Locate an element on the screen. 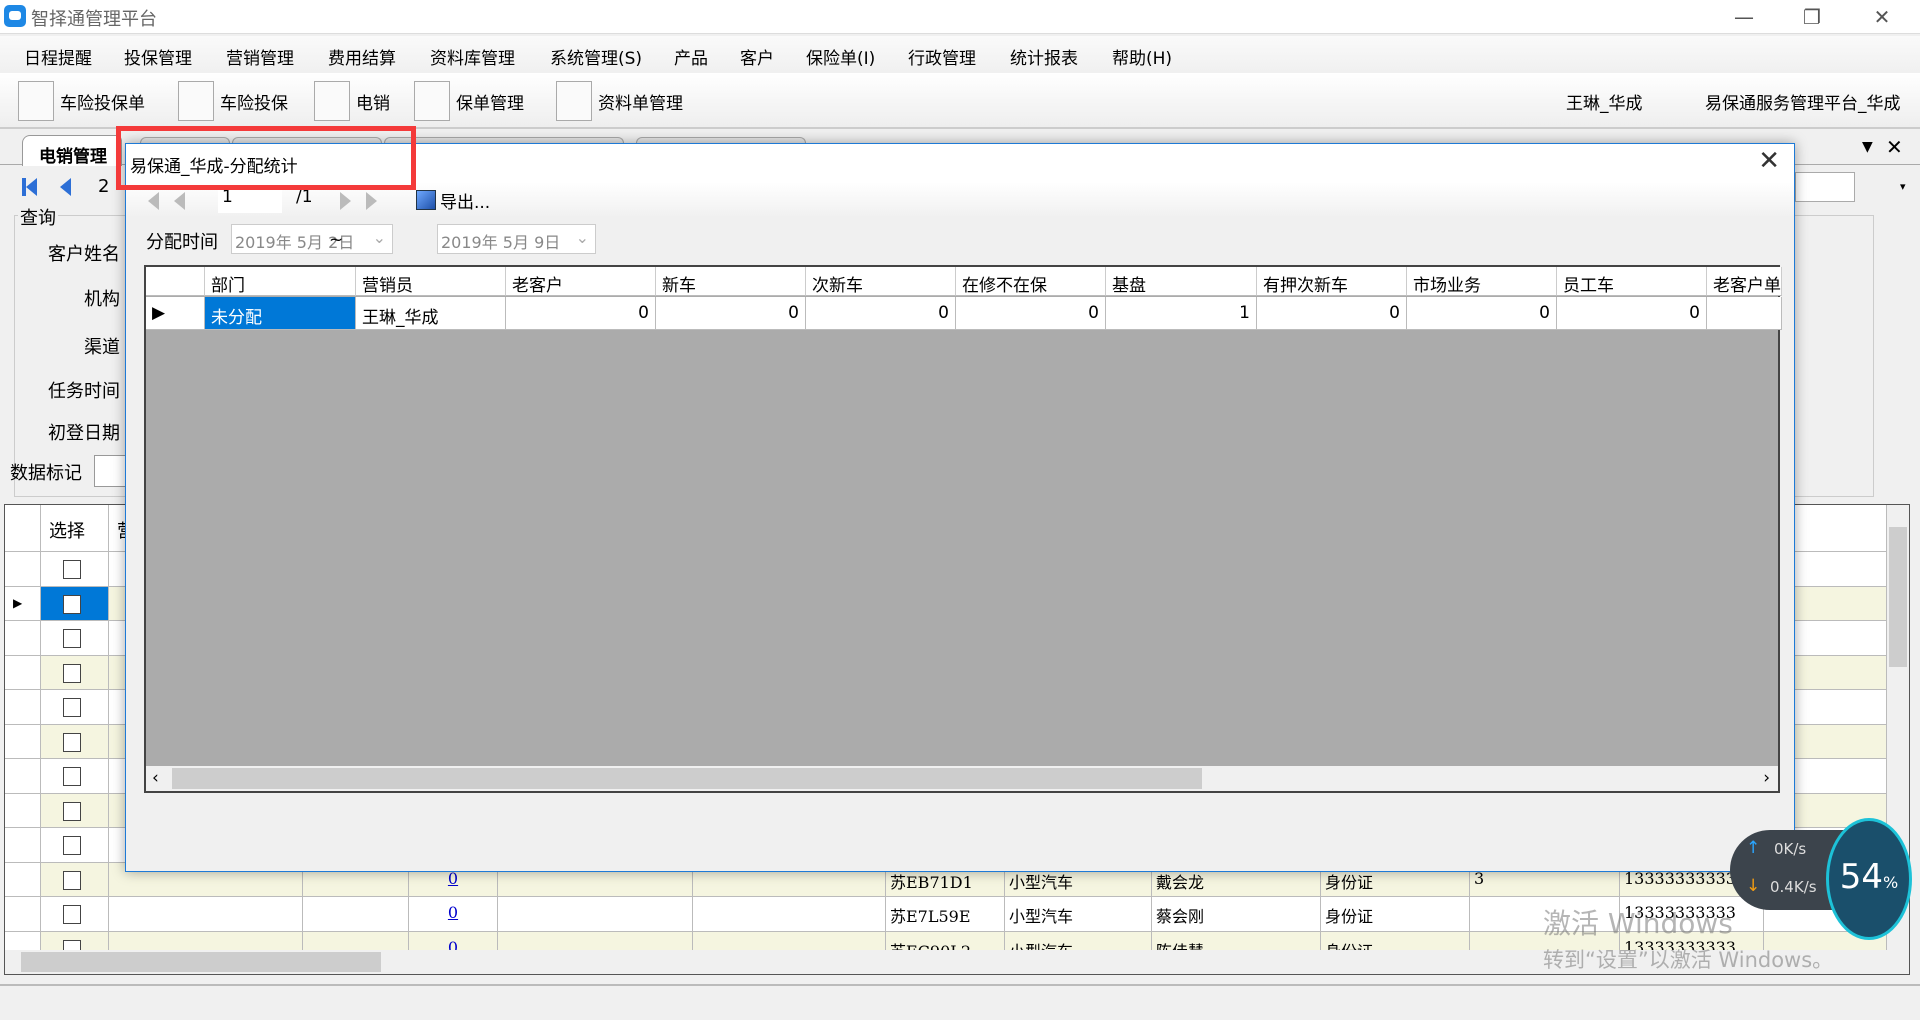 This screenshot has width=1920, height=1020. tab-telemarketing: 电销管理 is located at coordinates (72, 151).